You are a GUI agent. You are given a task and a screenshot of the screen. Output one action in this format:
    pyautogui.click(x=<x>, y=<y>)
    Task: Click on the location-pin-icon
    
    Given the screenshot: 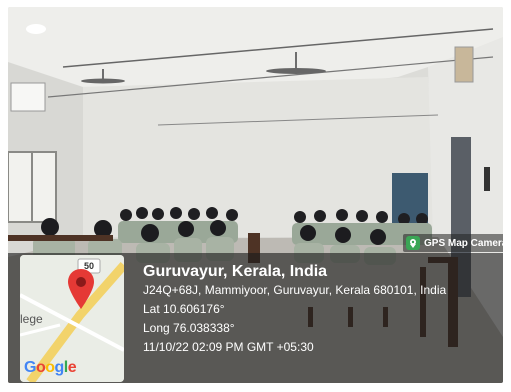 What is the action you would take?
    pyautogui.click(x=81, y=289)
    